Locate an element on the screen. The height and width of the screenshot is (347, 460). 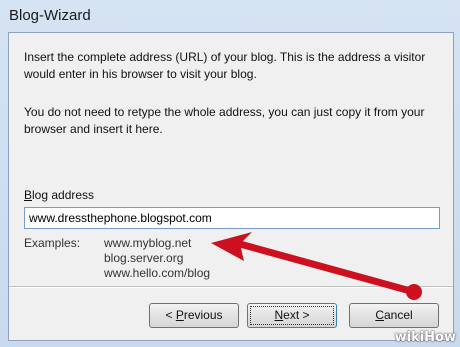
blog-address-label-text: log address is located at coordinates (63, 195).